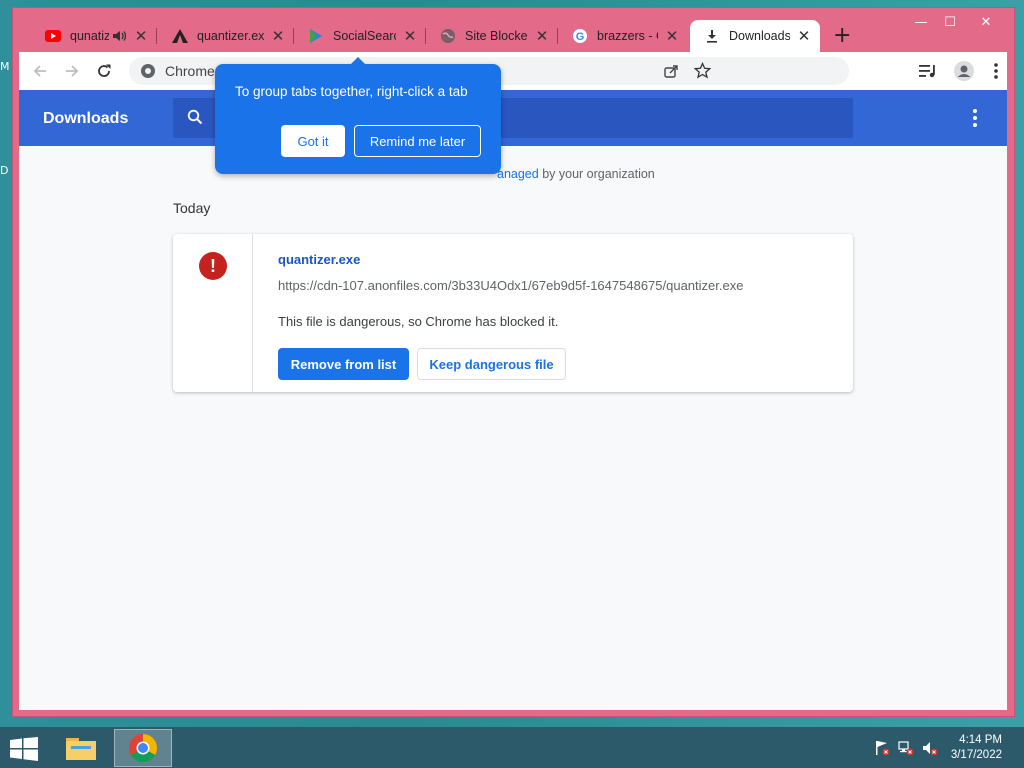 Image resolution: width=1024 pixels, height=768 pixels. Describe the element at coordinates (759, 36) in the screenshot. I see `tab-title: Downloads` at that location.